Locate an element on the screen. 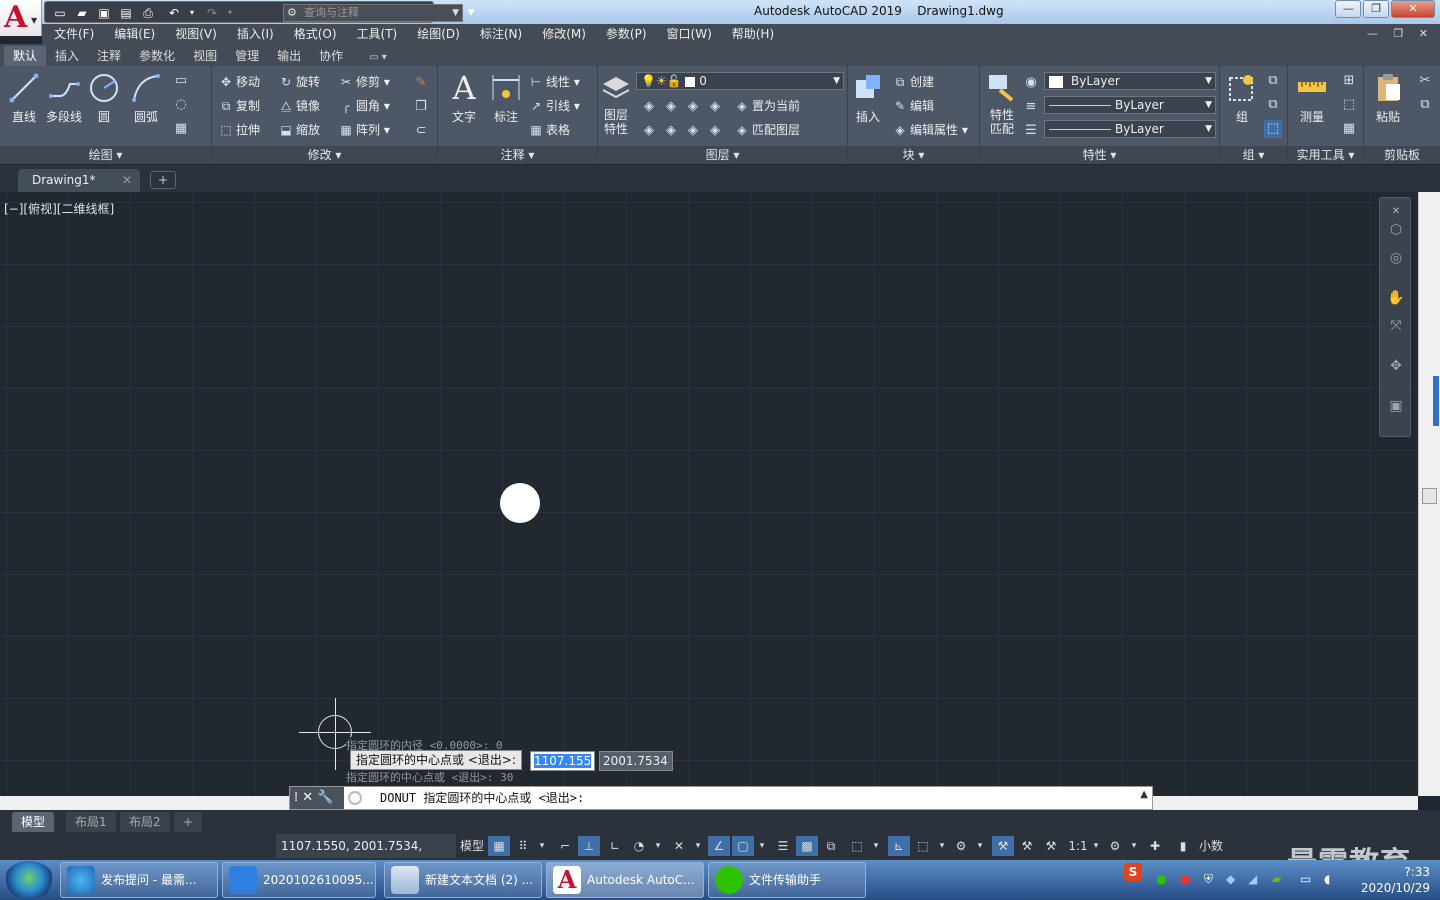 The height and width of the screenshot is (900, 1440). create-block-button: ⧉ 创建 is located at coordinates (913, 82).